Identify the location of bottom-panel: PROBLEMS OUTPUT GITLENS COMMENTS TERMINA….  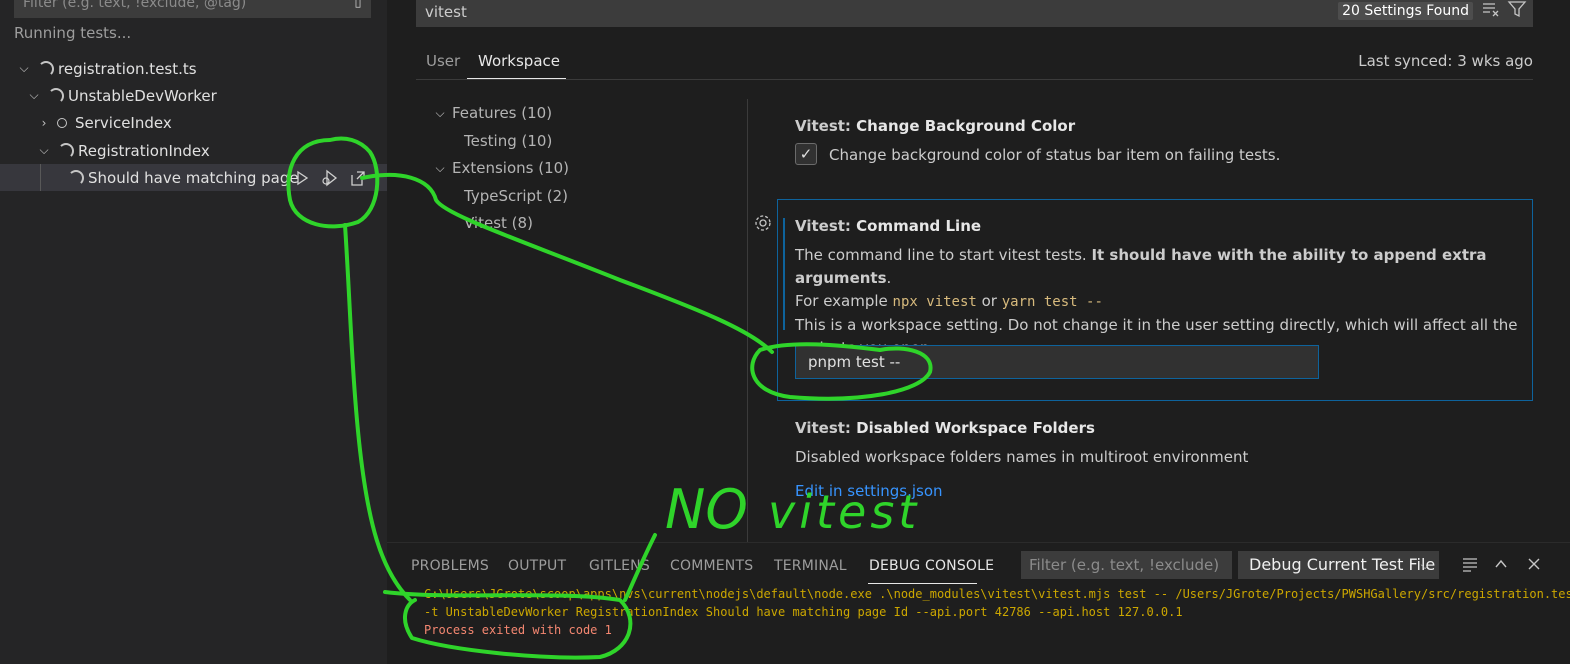
(978, 603).